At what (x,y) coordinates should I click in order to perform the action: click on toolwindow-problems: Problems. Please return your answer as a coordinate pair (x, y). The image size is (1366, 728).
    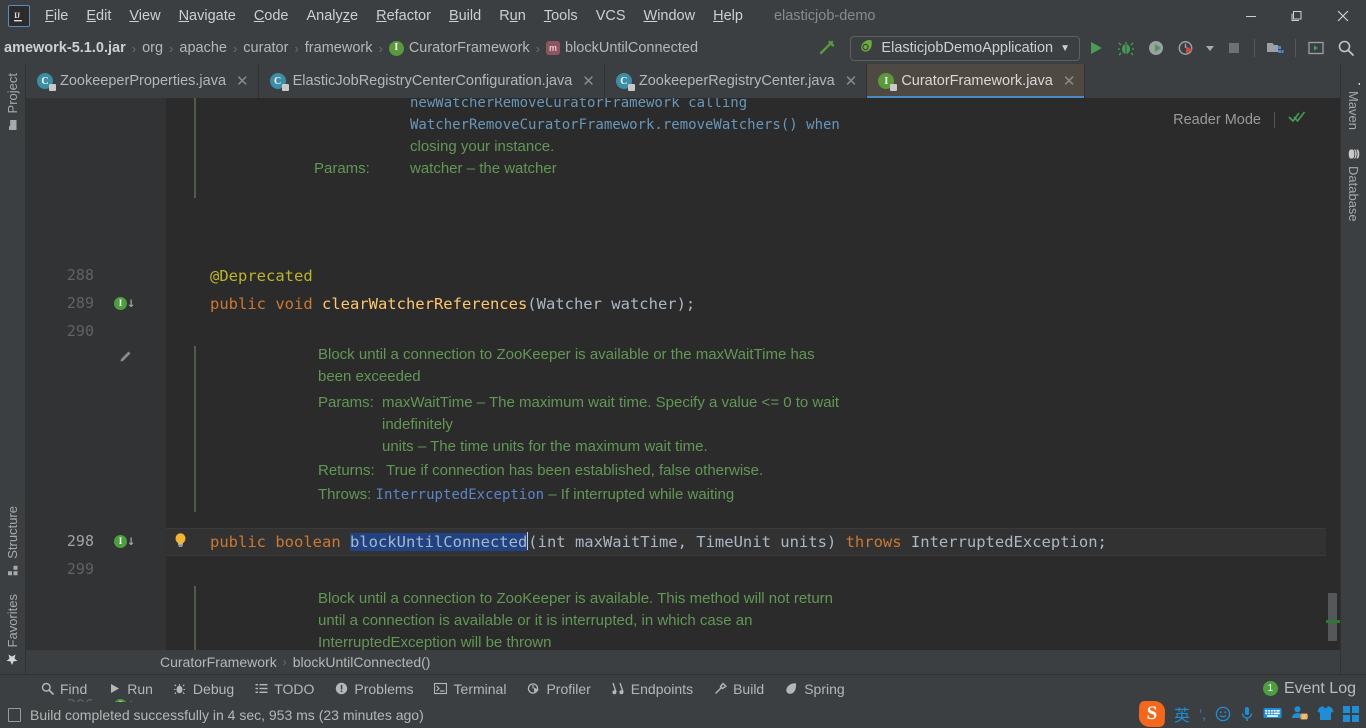
    Looking at the image, I should click on (373, 689).